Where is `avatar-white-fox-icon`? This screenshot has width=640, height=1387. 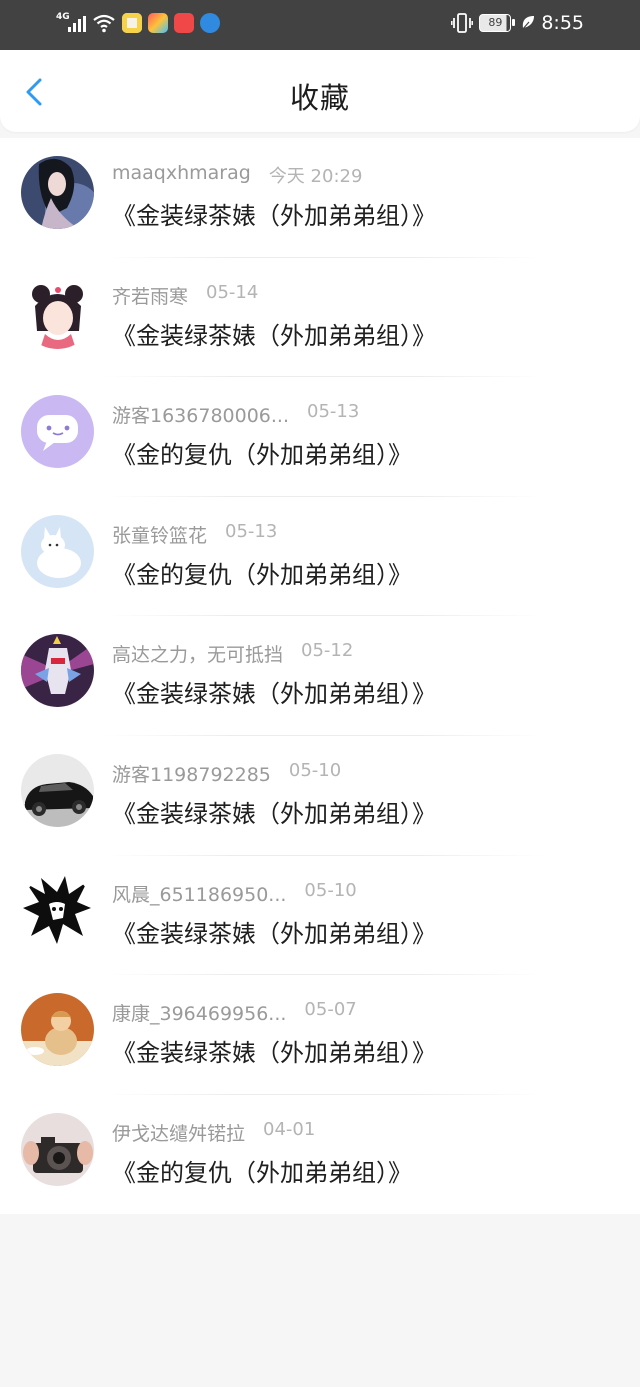
avatar-white-fox-icon is located at coordinates (57, 551).